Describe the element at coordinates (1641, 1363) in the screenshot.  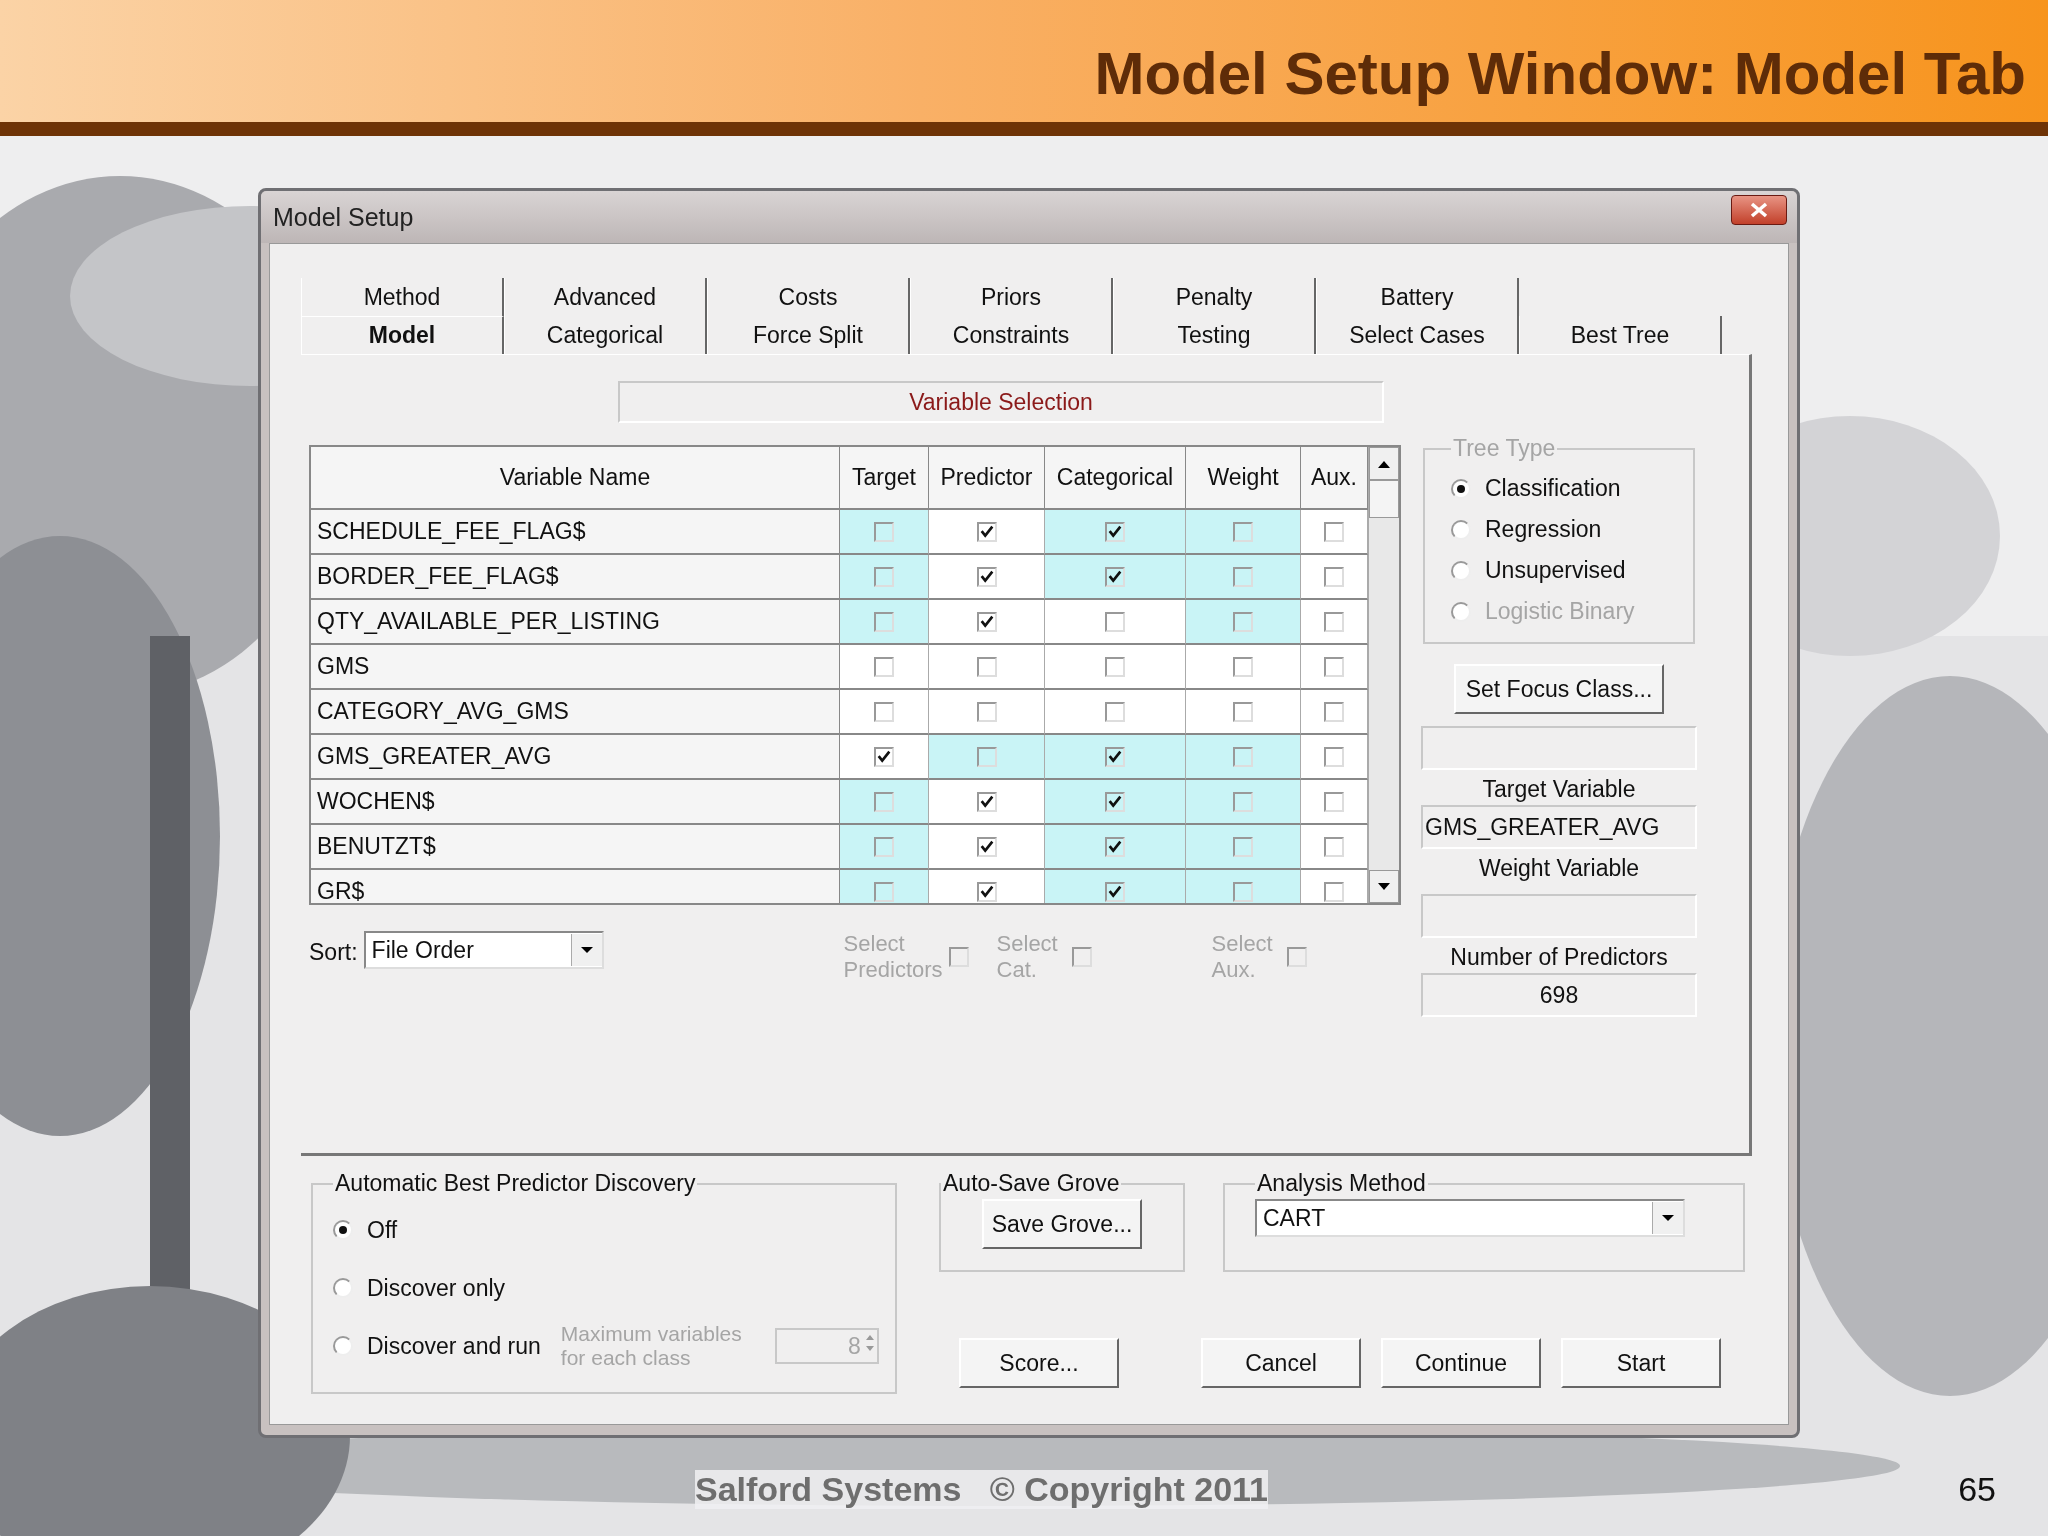
I see `dialog-button: Start` at that location.